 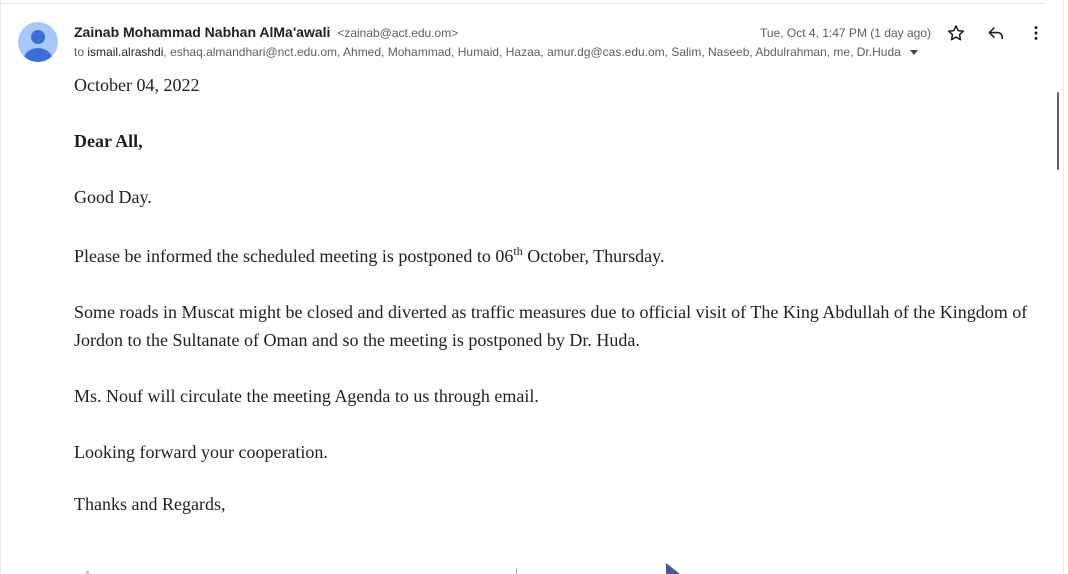 I want to click on avatar-head-shape, so click(x=38, y=37).